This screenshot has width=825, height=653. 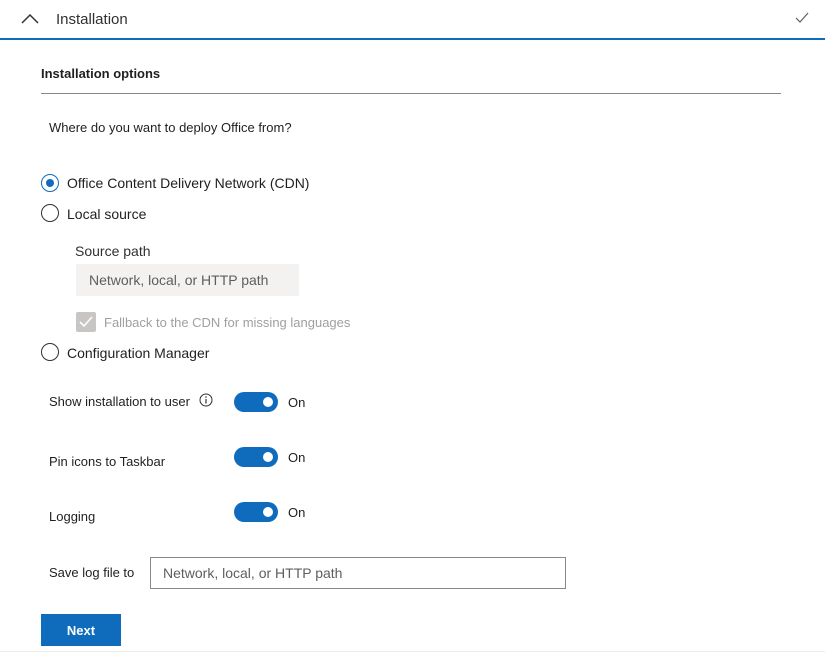 What do you see at coordinates (412, 651) in the screenshot?
I see `bottom-divider` at bounding box center [412, 651].